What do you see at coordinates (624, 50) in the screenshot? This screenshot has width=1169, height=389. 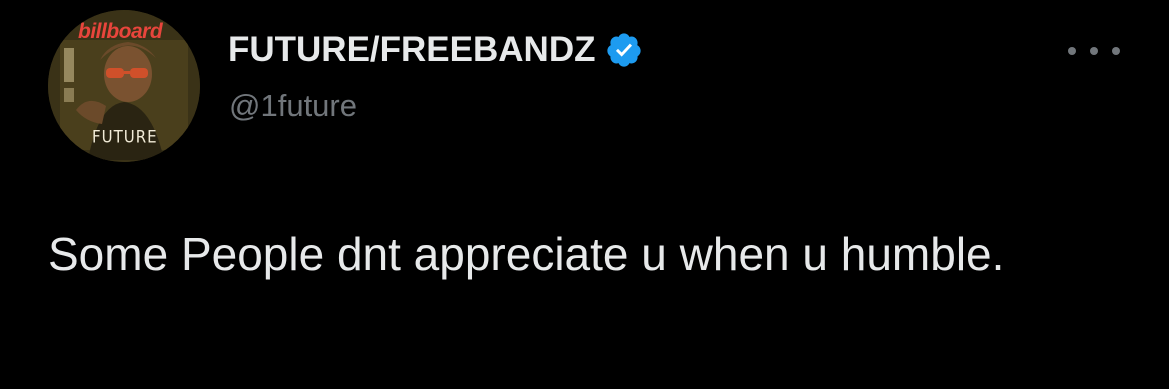 I see `verified-badge-icon` at bounding box center [624, 50].